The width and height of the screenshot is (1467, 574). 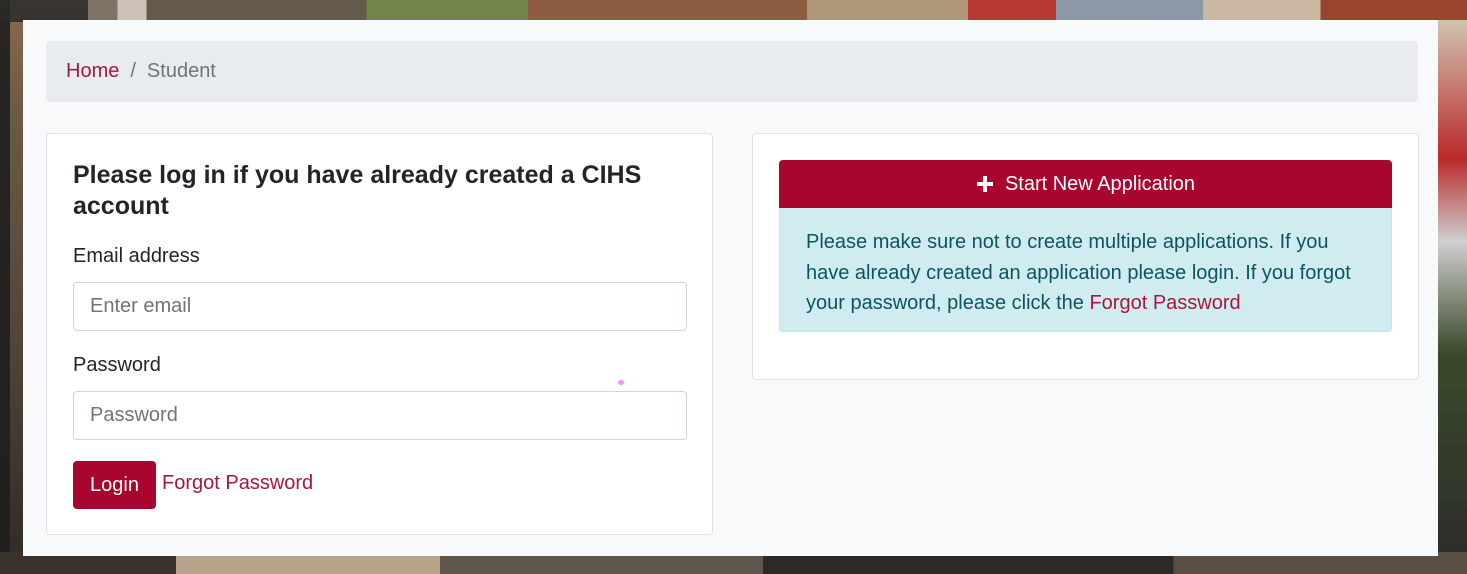 What do you see at coordinates (237, 483) in the screenshot?
I see `forgot-password-link: Forgot Password` at bounding box center [237, 483].